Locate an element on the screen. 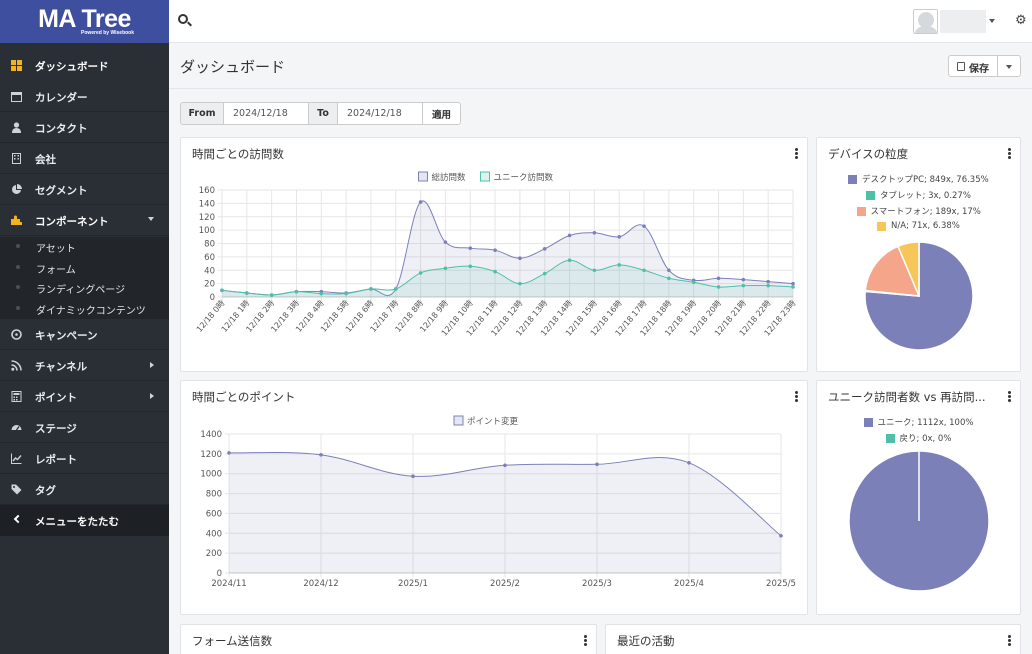  sidebar-item-label: カレンダー is located at coordinates (61, 98).